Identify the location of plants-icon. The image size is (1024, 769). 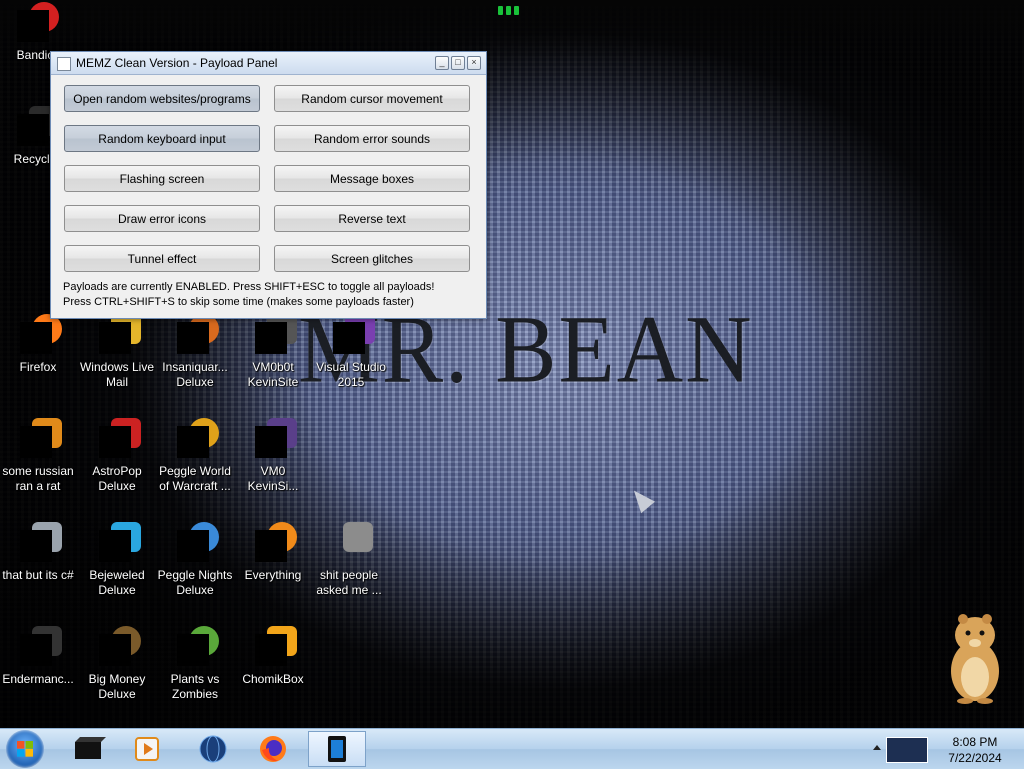
(198, 647).